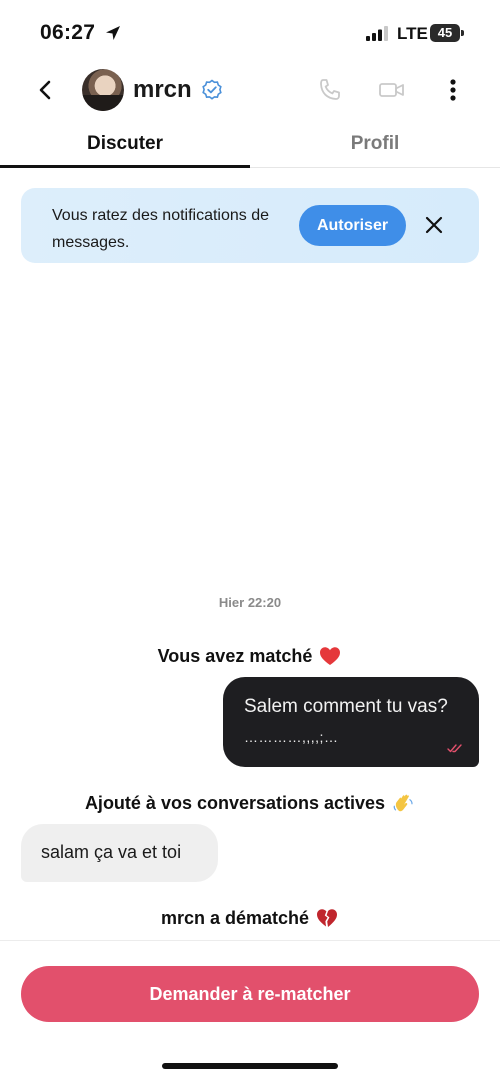 The width and height of the screenshot is (500, 1081). What do you see at coordinates (346, 706) in the screenshot?
I see `outgoing-message-text: Salem comment tu vas?` at bounding box center [346, 706].